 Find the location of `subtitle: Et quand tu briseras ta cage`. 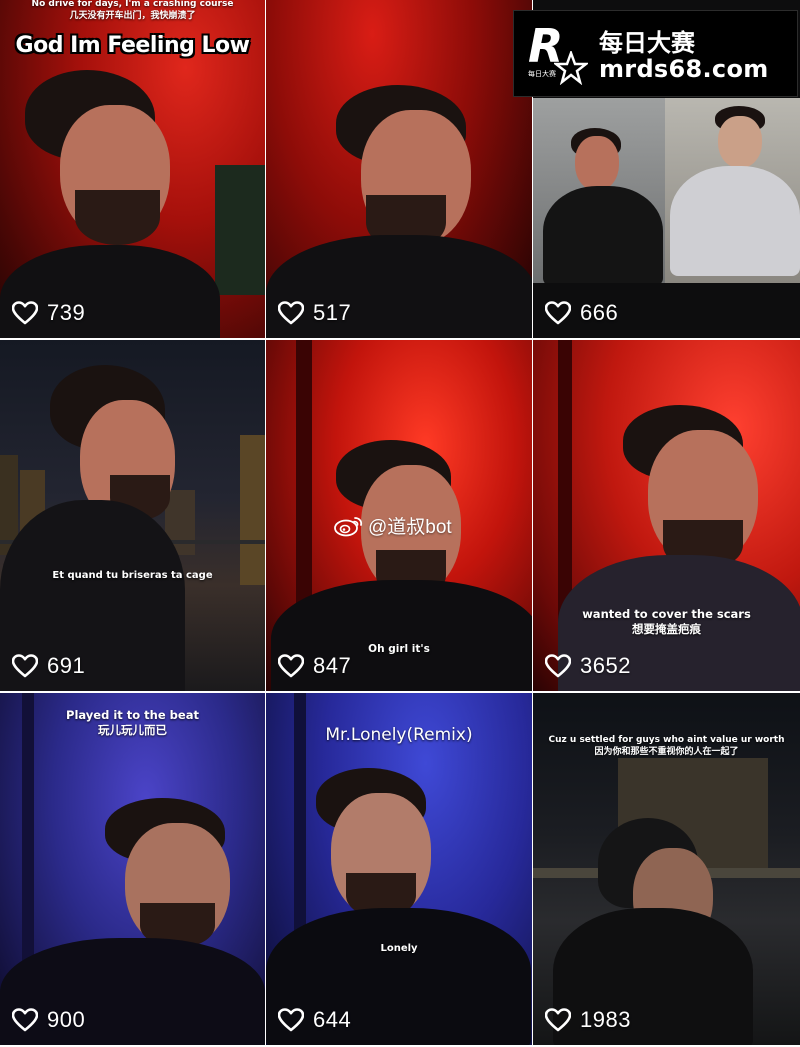

subtitle: Et quand tu briseras ta cage is located at coordinates (132, 575).